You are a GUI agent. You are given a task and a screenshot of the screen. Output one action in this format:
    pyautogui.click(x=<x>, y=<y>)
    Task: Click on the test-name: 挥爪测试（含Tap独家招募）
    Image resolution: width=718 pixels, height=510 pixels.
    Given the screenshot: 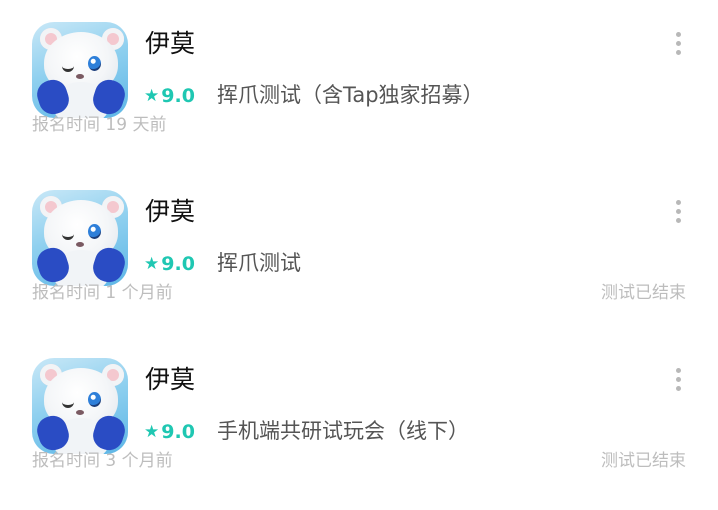 What is the action you would take?
    pyautogui.click(x=350, y=95)
    